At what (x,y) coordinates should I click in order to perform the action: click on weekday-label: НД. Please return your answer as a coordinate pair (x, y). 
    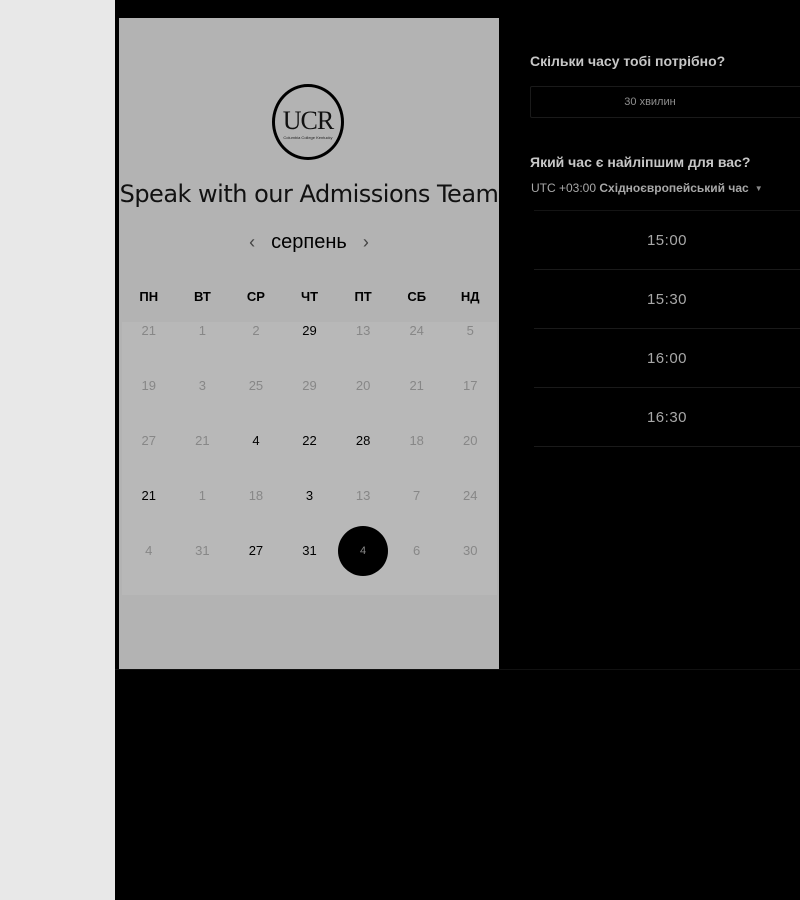
    Looking at the image, I should click on (470, 296).